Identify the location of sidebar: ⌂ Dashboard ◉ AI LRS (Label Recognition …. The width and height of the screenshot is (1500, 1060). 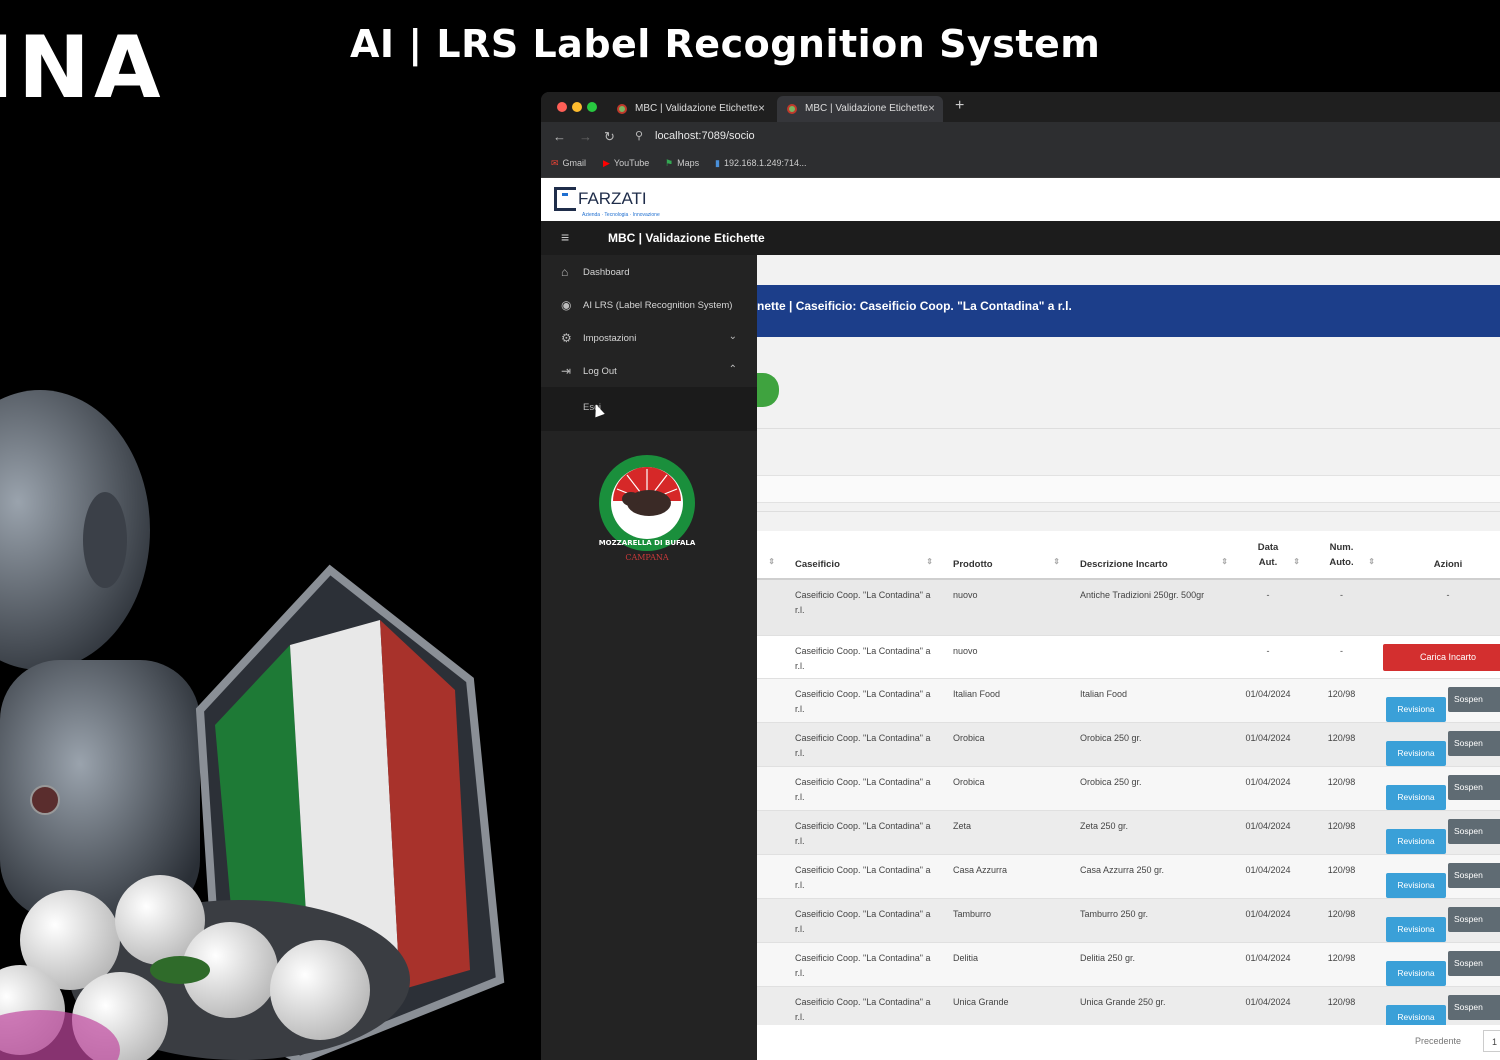
(649, 657).